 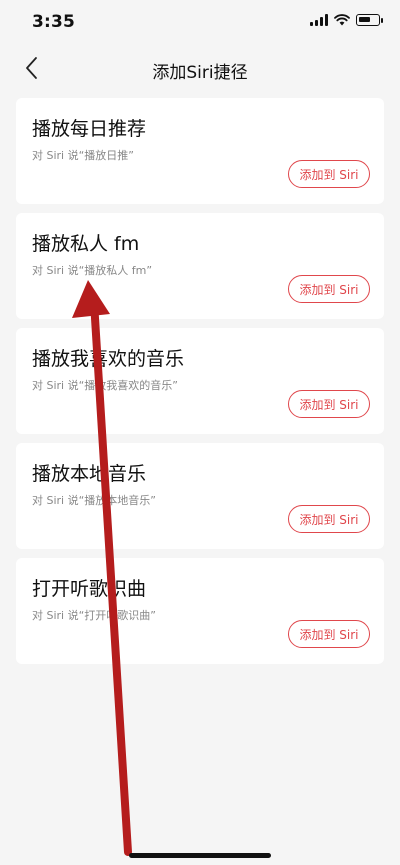 What do you see at coordinates (200, 266) in the screenshot?
I see `shortcut-card-private-fm: 播放私人 fm 对 Siri 说“播放私人 fm” 添加到 Siri` at bounding box center [200, 266].